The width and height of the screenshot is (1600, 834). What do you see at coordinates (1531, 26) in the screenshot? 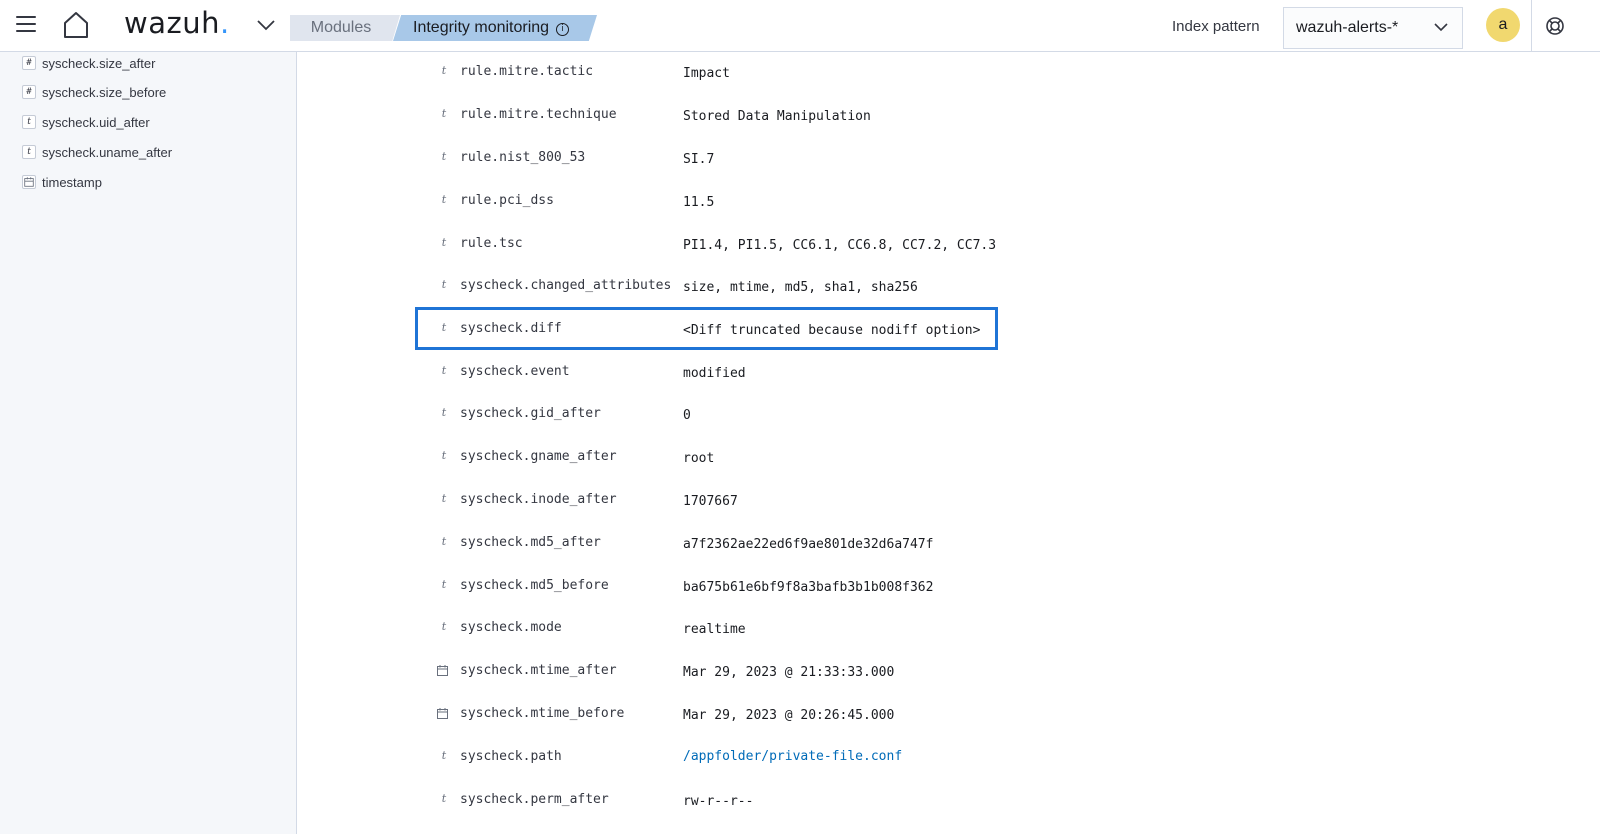
I see `header-divider` at bounding box center [1531, 26].